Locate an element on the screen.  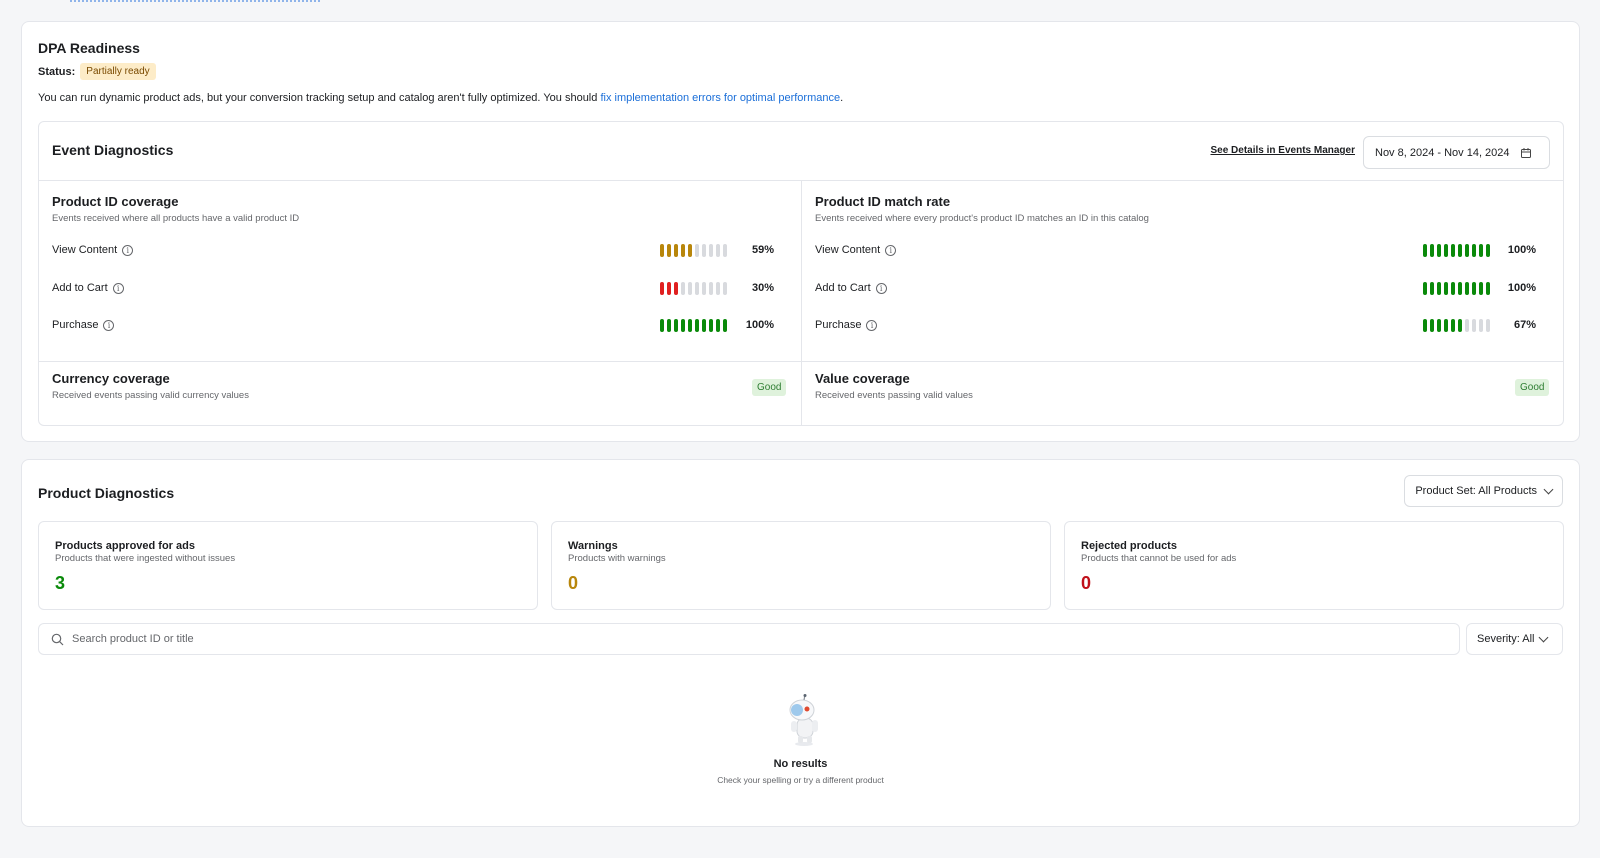
stat-title: Rejected products is located at coordinates (1129, 546).